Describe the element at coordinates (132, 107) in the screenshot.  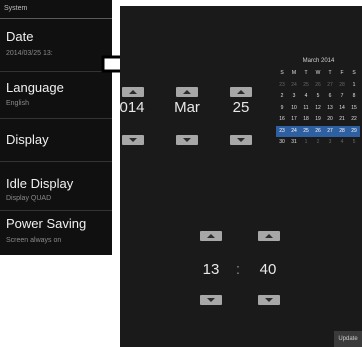
I see `year-value: 014` at that location.